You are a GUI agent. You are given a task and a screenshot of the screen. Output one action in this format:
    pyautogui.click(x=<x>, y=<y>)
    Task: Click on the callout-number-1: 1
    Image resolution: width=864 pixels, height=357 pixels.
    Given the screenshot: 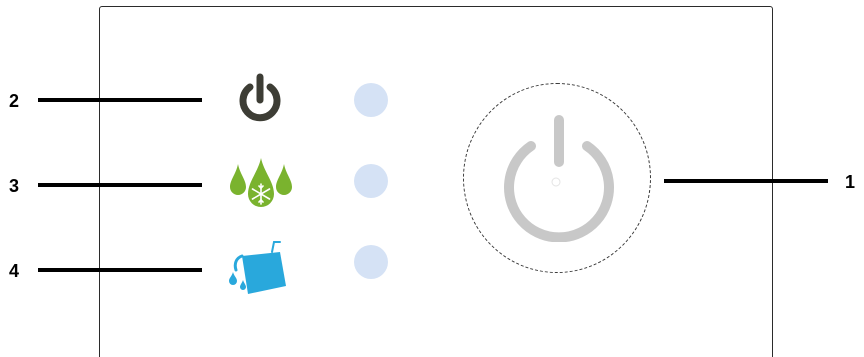 What is the action you would take?
    pyautogui.click(x=850, y=182)
    